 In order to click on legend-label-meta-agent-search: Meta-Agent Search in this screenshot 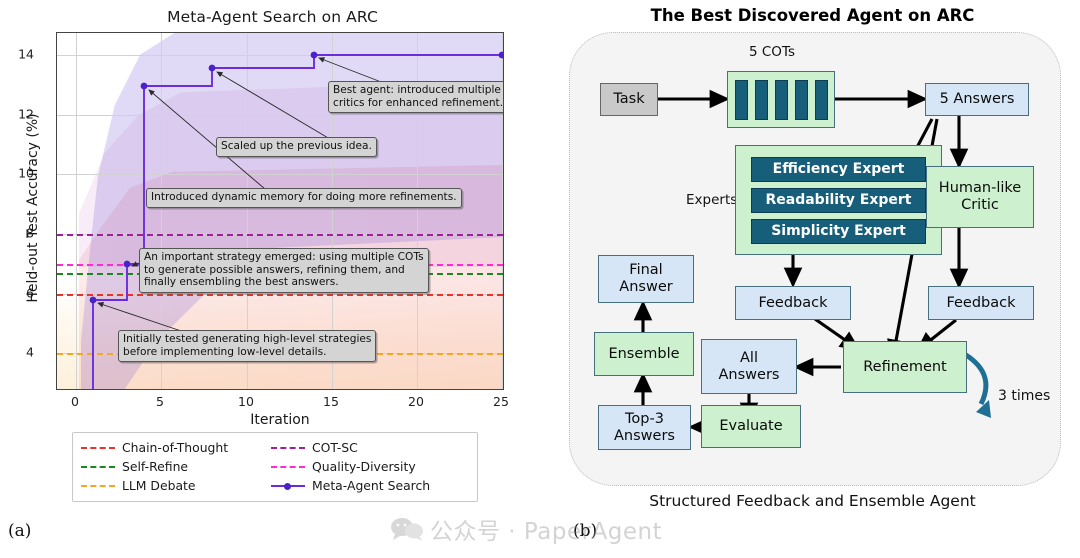, I will do `click(371, 485)`.